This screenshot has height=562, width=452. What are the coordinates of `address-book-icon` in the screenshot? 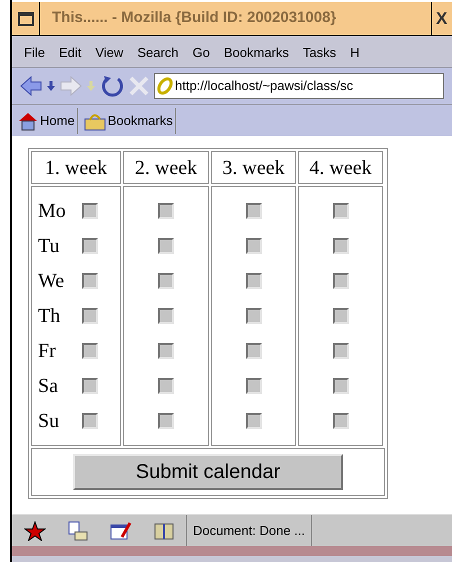 It's located at (164, 530).